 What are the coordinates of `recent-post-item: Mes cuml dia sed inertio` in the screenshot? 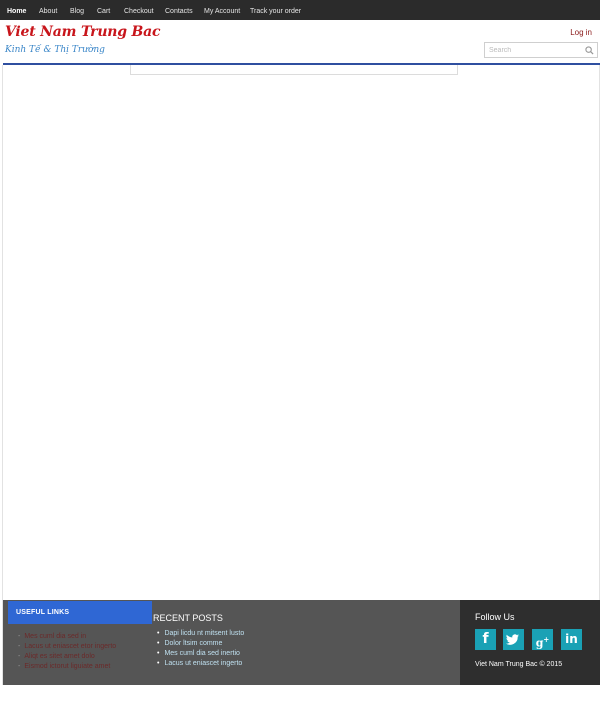 It's located at (200, 654).